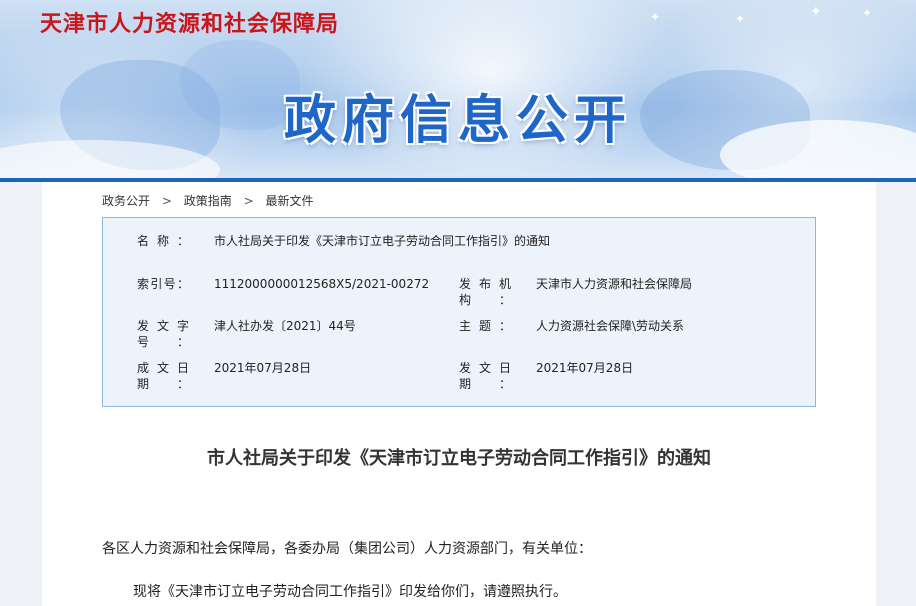 The image size is (916, 606). Describe the element at coordinates (126, 201) in the screenshot. I see `breadcrumb-item-gov-affairs: 政务公开` at that location.